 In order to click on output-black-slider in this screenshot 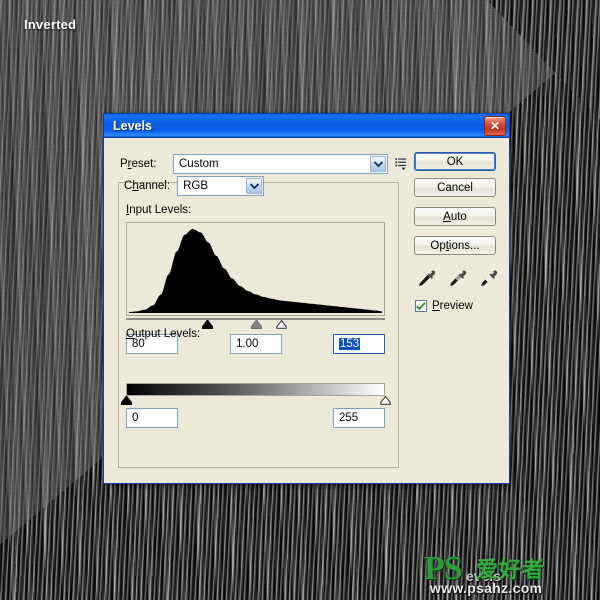, I will do `click(126, 400)`.